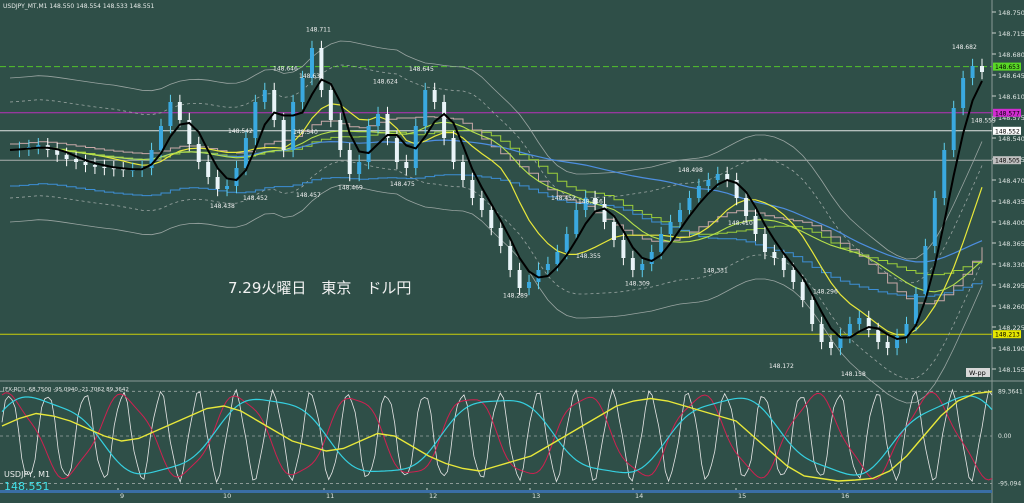  I want to click on price-annotation: 148.559, so click(983, 121).